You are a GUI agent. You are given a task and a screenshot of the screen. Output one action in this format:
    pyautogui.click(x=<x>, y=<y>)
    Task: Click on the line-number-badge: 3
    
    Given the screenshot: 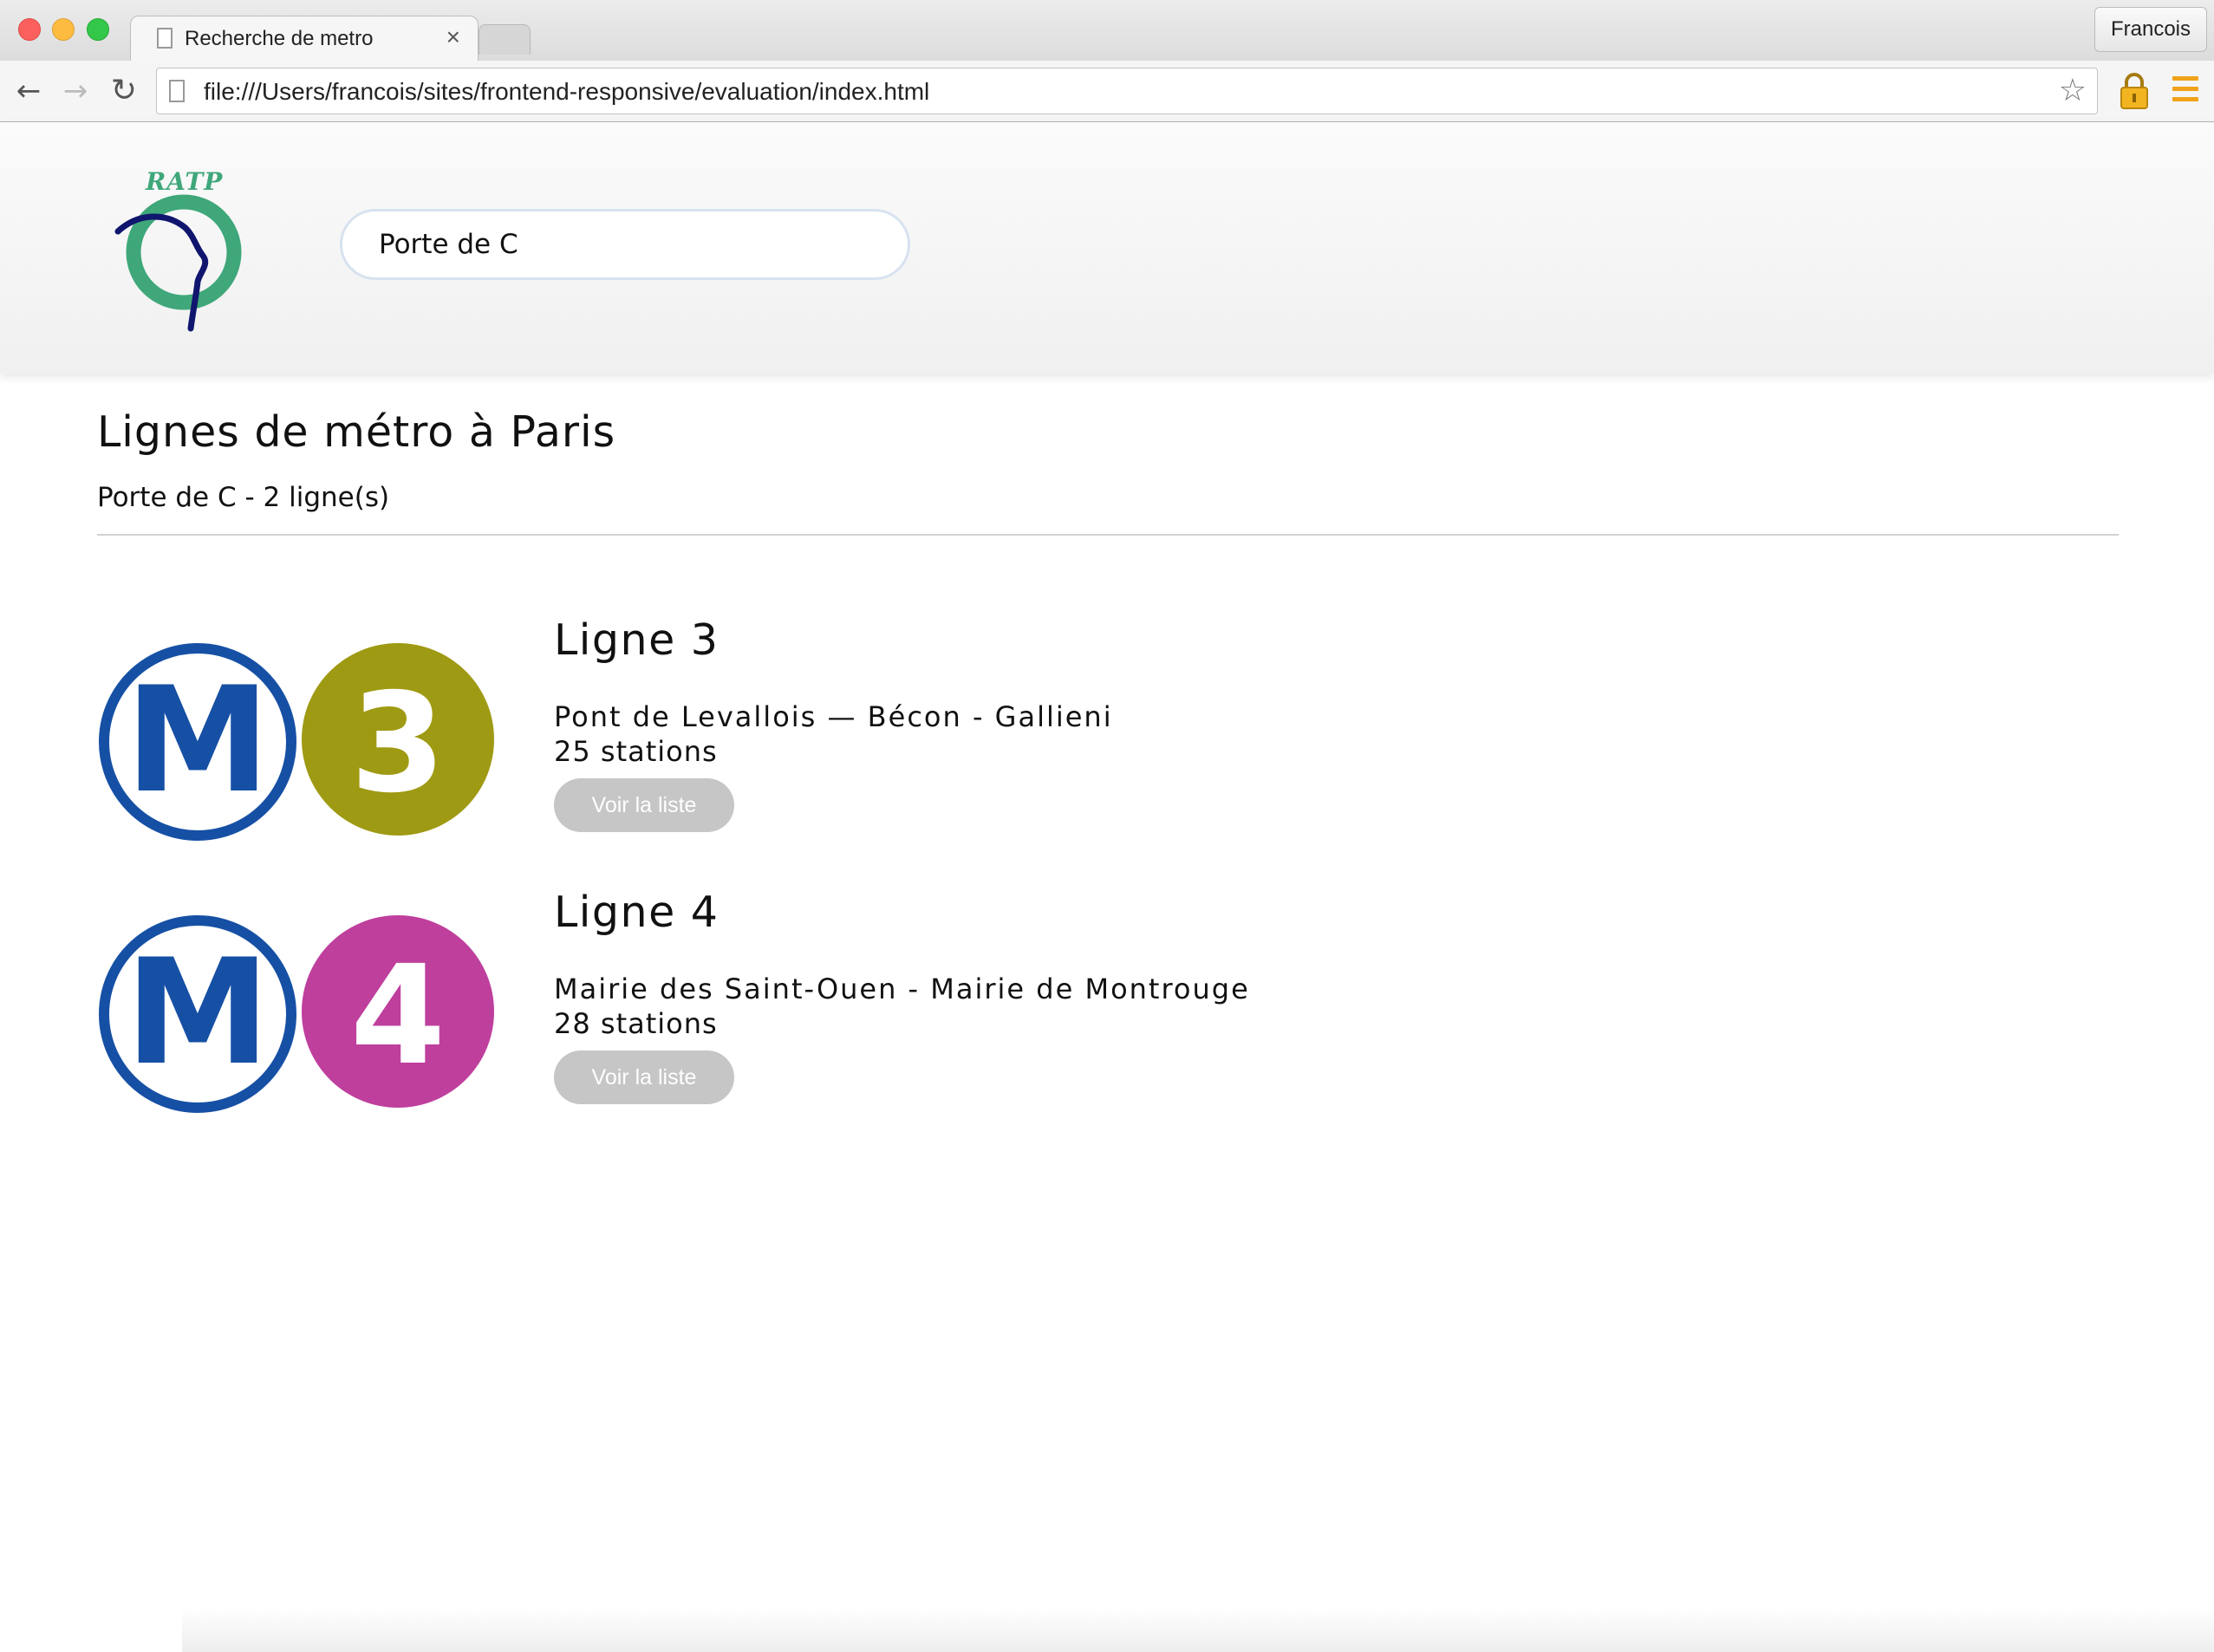 What is the action you would take?
    pyautogui.click(x=398, y=739)
    